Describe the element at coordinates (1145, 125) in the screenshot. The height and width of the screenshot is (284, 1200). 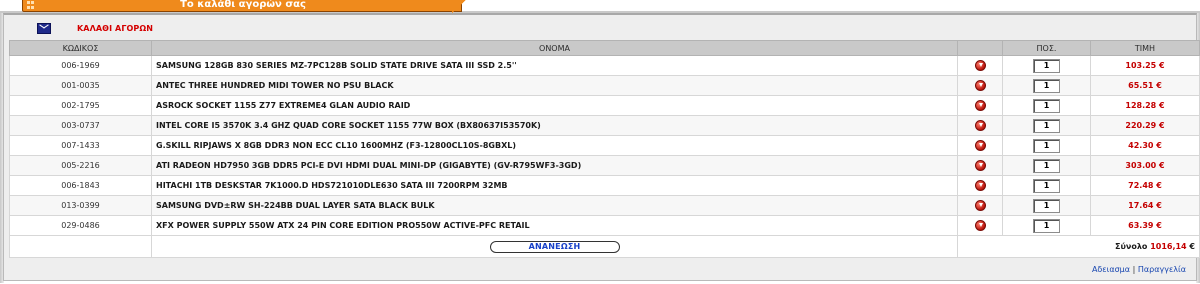
I see `product-price: 220.29 €` at that location.